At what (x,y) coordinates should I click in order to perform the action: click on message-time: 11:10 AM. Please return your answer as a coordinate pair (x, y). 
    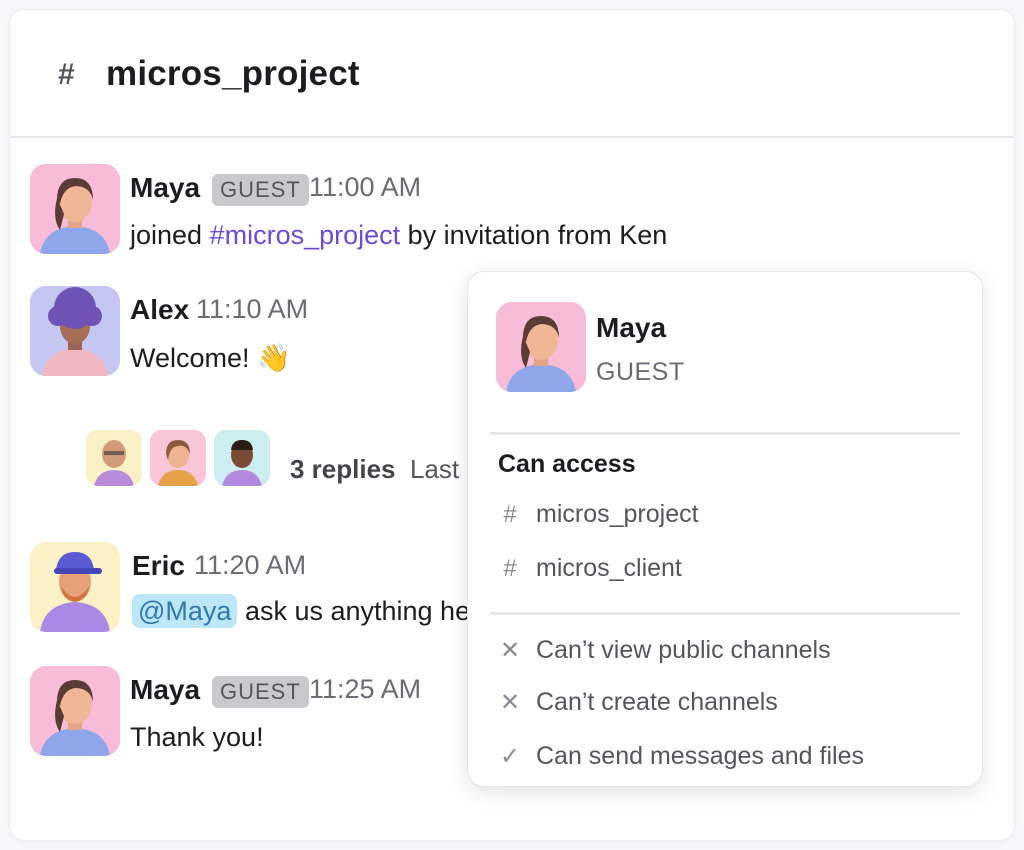
    Looking at the image, I should click on (252, 309).